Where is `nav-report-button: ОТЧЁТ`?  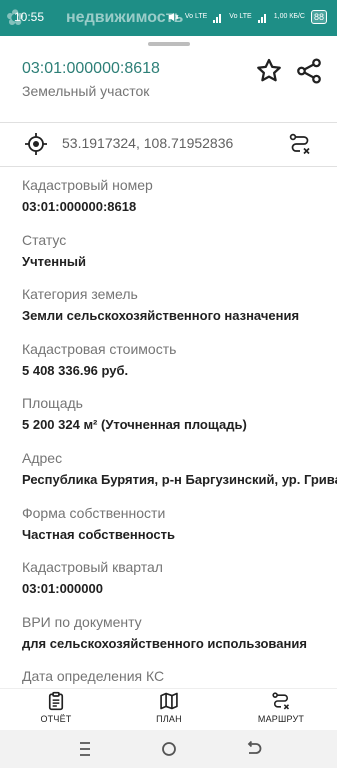 nav-report-button: ОТЧЁТ is located at coordinates (56, 711).